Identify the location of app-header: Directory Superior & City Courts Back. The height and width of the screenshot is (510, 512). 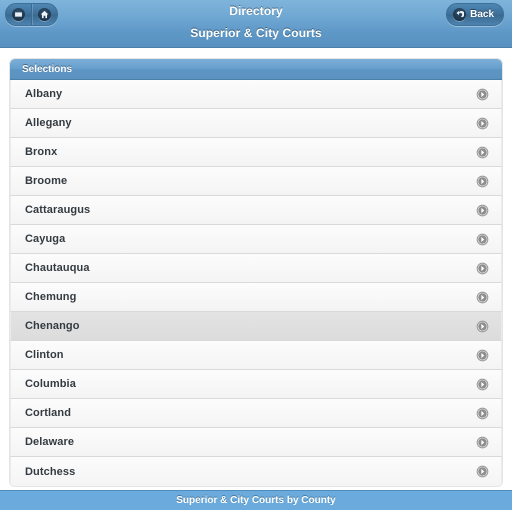
(256, 24).